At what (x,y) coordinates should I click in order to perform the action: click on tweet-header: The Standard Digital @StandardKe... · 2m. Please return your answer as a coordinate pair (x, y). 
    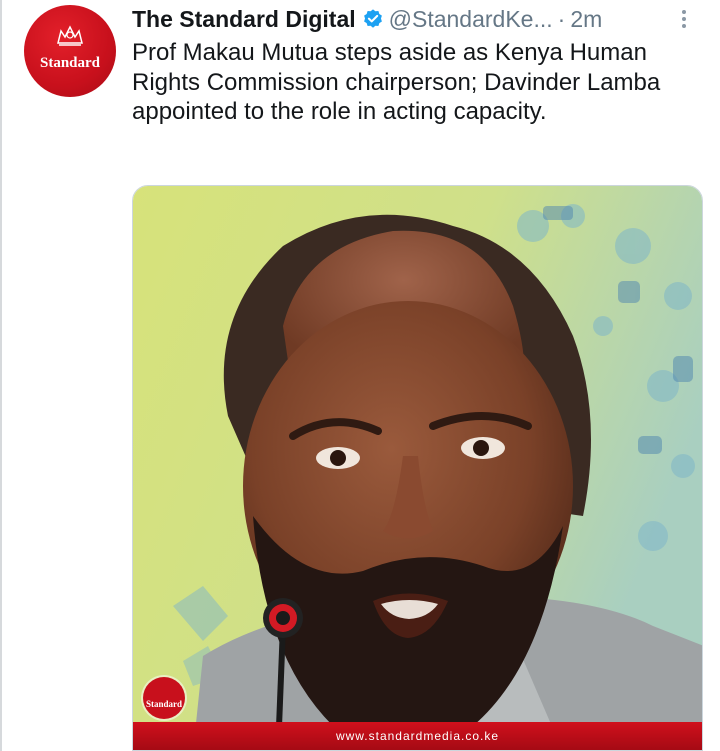
    Looking at the image, I should click on (414, 19).